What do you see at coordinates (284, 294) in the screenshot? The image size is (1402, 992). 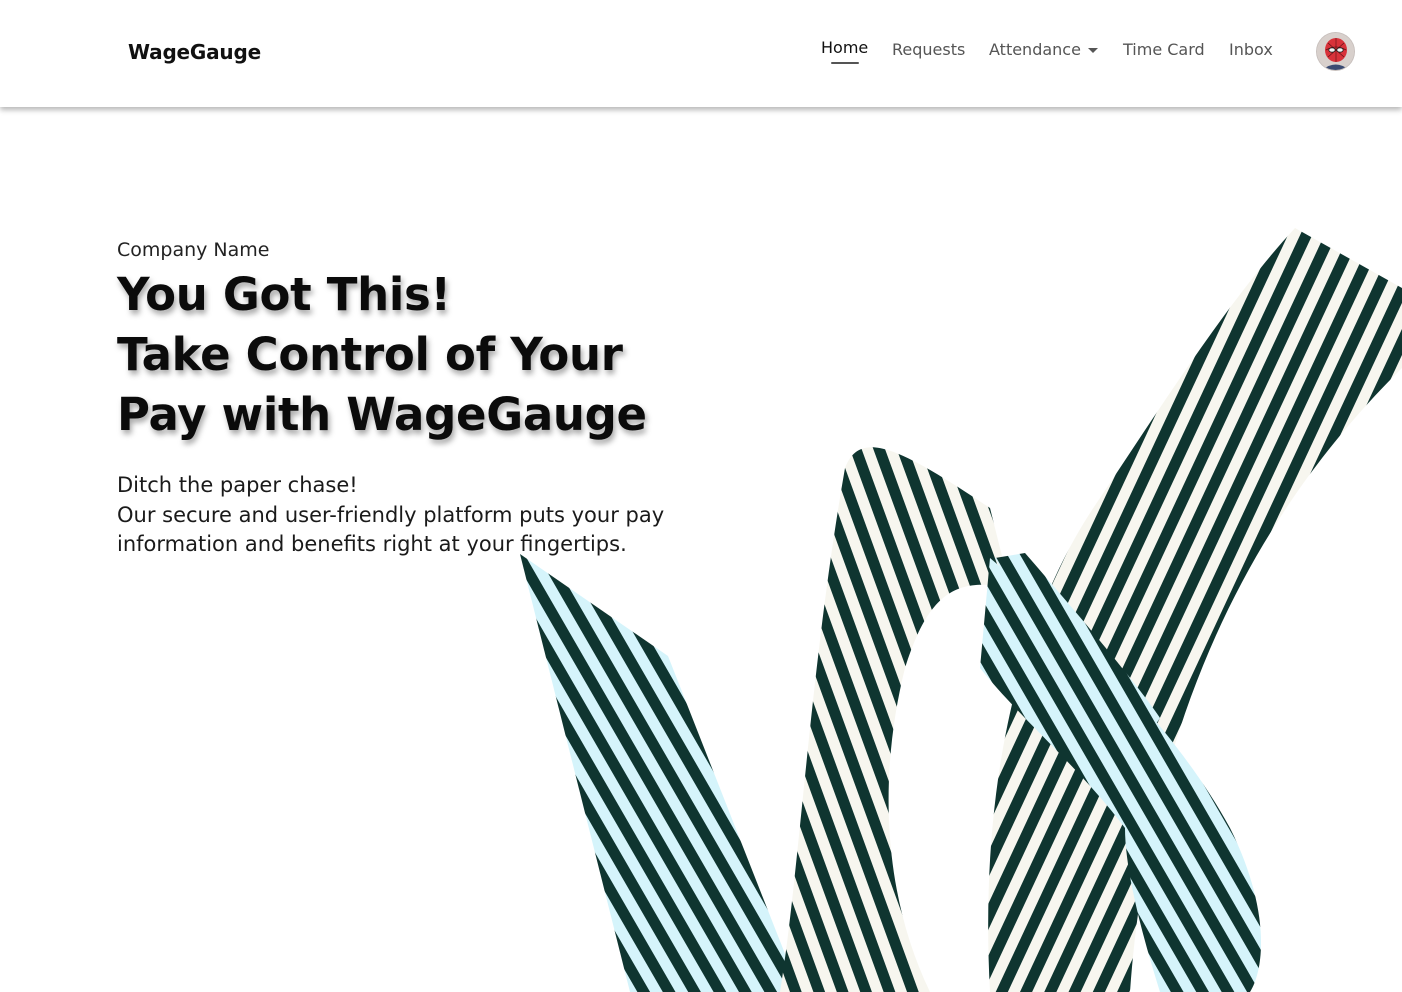 I see `headline-line-1: You Got This!` at bounding box center [284, 294].